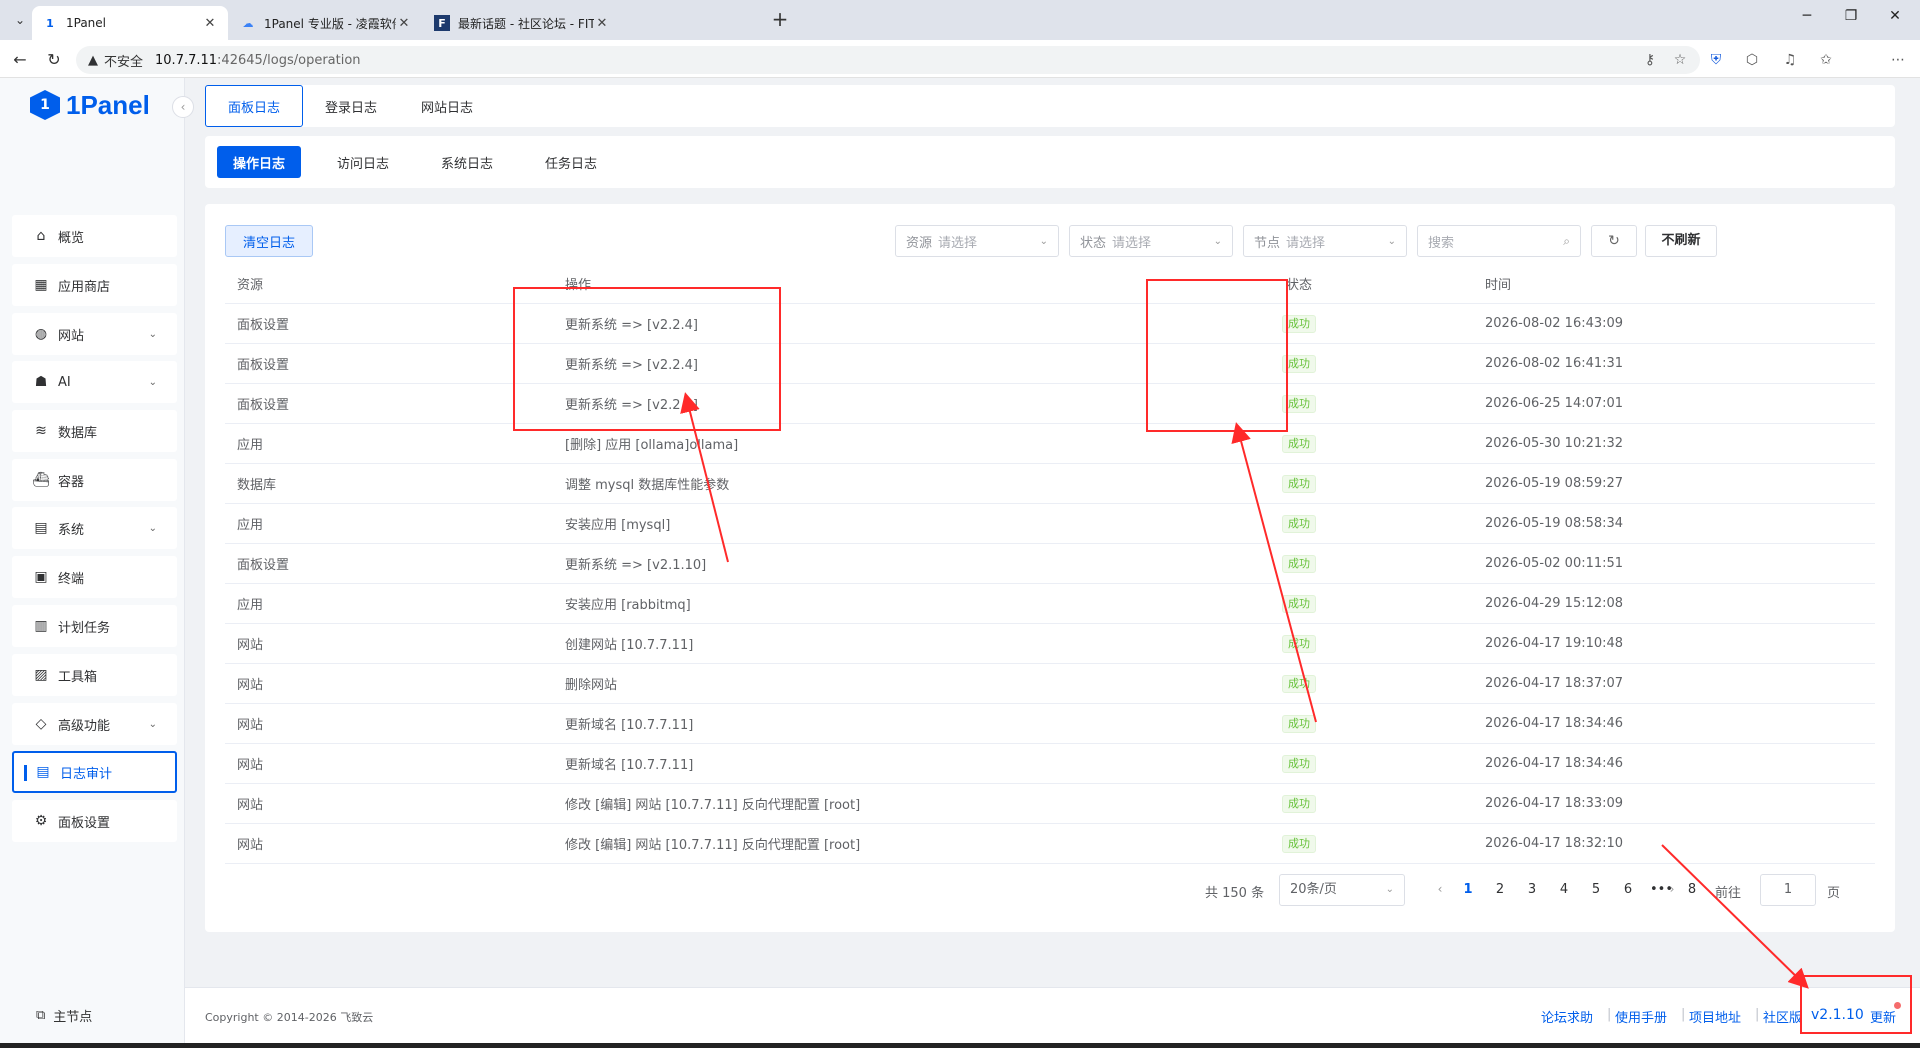  Describe the element at coordinates (1883, 1016) in the screenshot. I see `update-link: 更新` at that location.